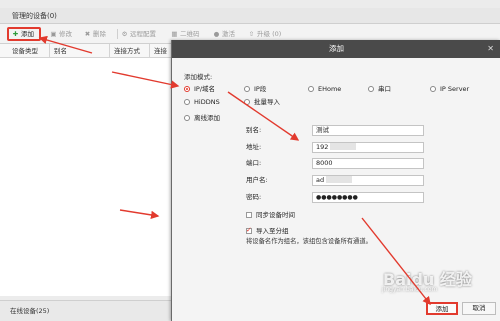 This screenshot has width=500, height=321. Describe the element at coordinates (185, 34) in the screenshot. I see `qr-code-button: ▦ 二维码` at that location.